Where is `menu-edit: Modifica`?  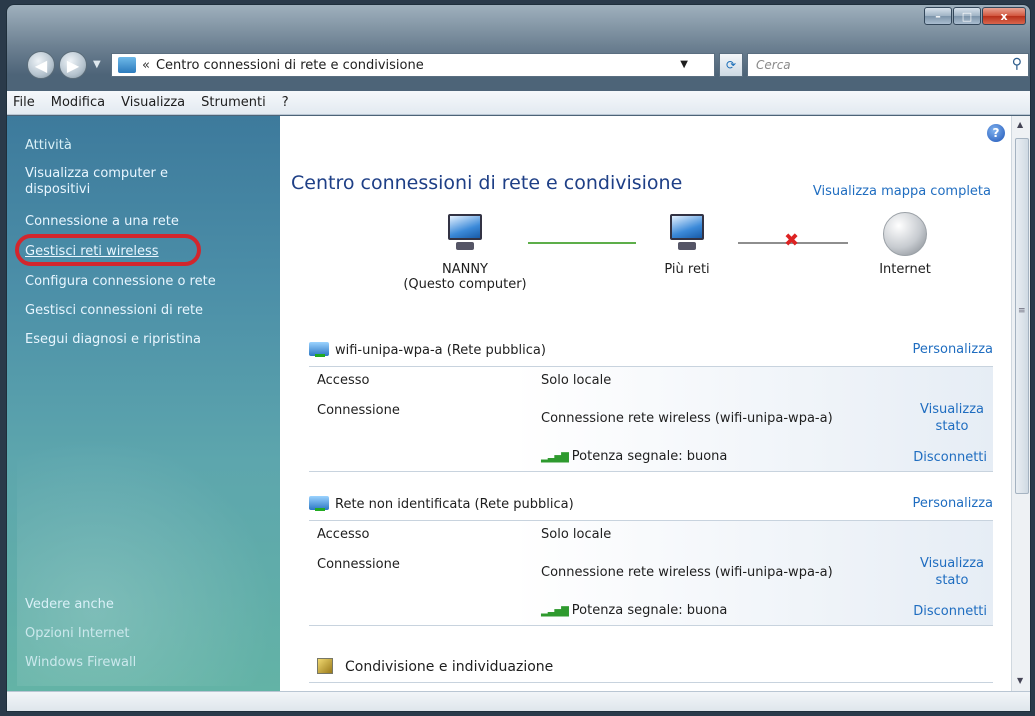
menu-edit: Modifica is located at coordinates (78, 102).